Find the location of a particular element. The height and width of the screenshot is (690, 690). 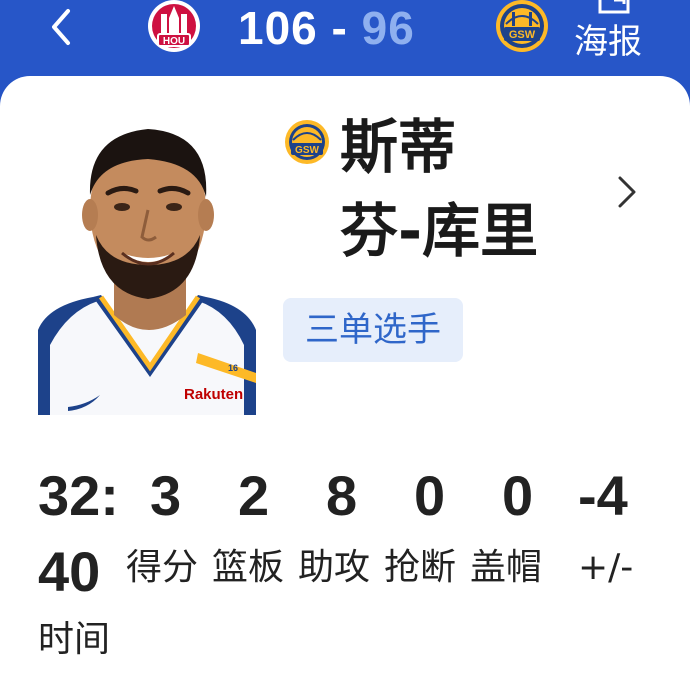

points-value: 3 is located at coordinates (166, 495).